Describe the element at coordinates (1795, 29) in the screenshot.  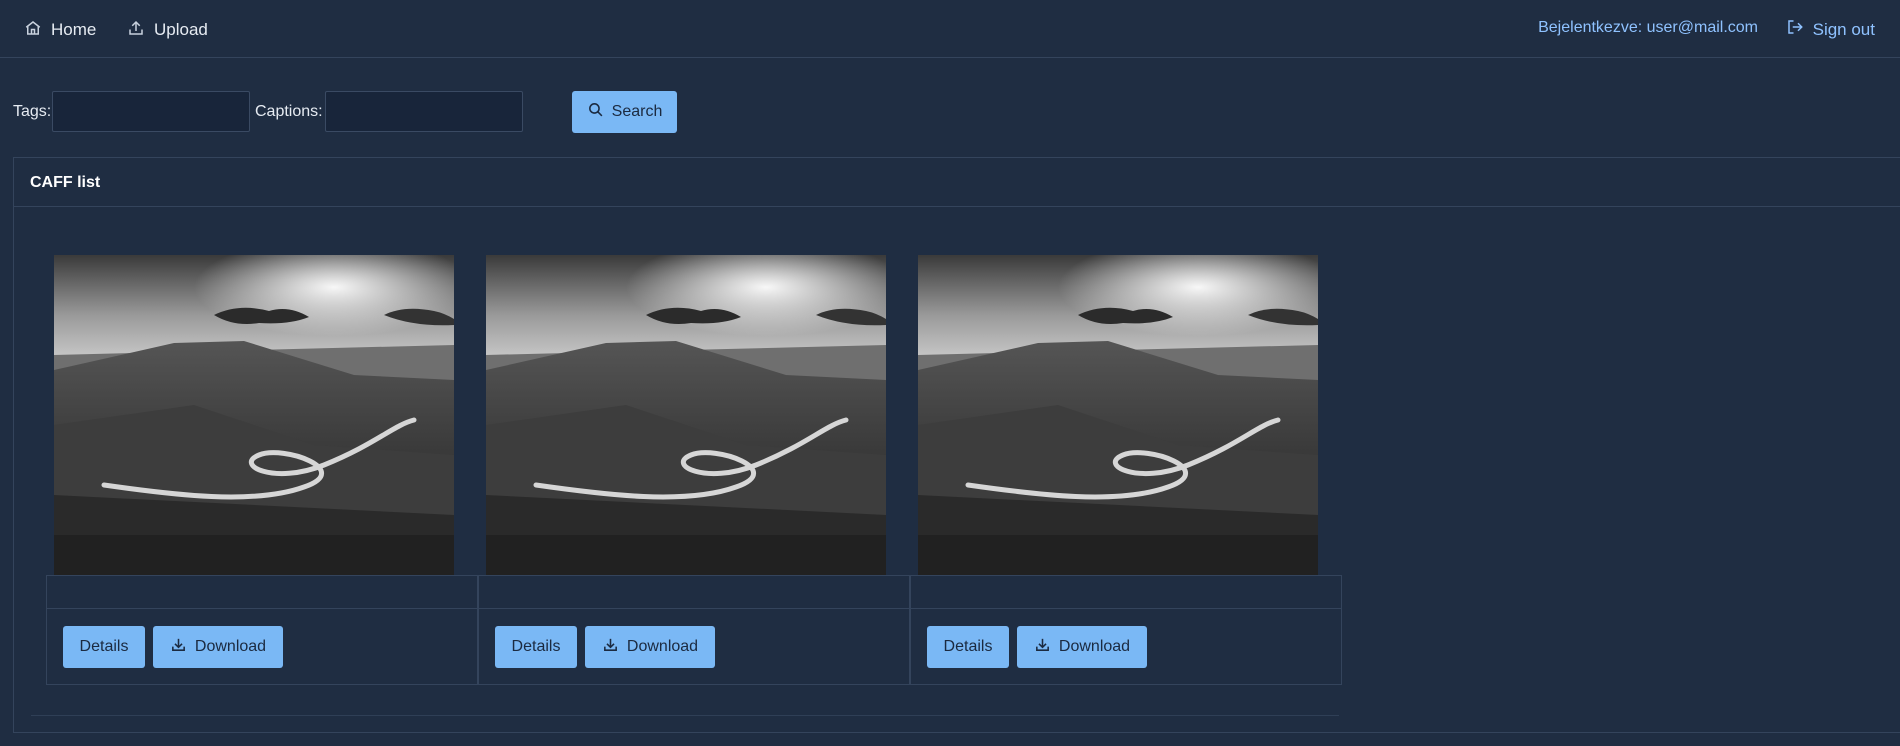
I see `sign-out-icon` at that location.